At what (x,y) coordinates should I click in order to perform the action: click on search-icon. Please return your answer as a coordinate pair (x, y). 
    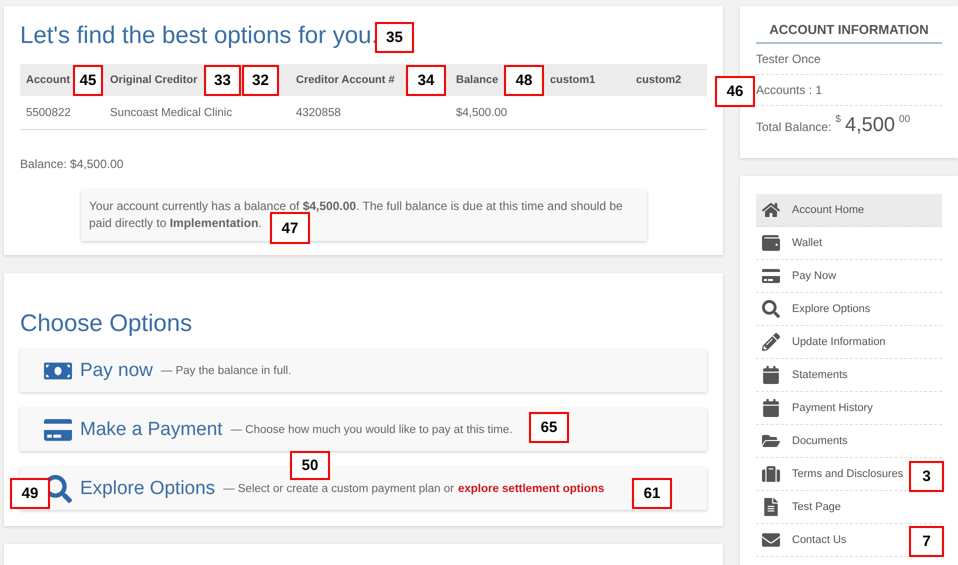
    Looking at the image, I should click on (771, 309).